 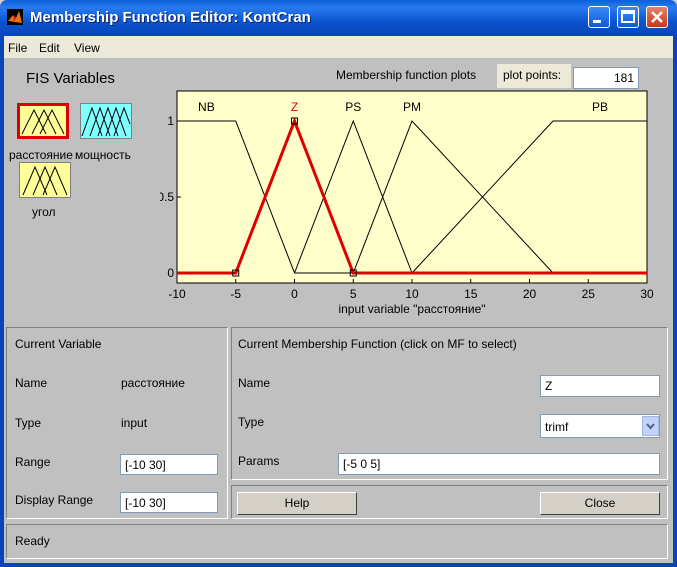 I want to click on display-range-label: Display Range, so click(x=54, y=500).